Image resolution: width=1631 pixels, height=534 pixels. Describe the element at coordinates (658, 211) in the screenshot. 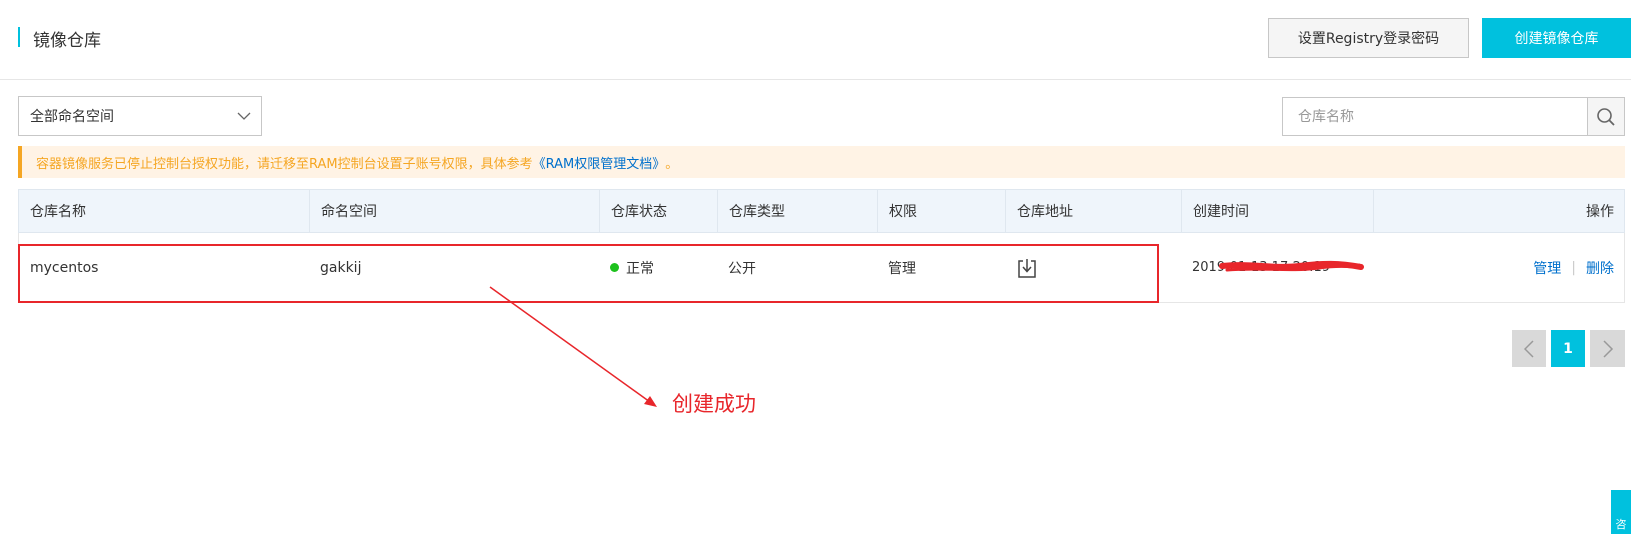

I see `column-header-status: 仓库状态` at that location.